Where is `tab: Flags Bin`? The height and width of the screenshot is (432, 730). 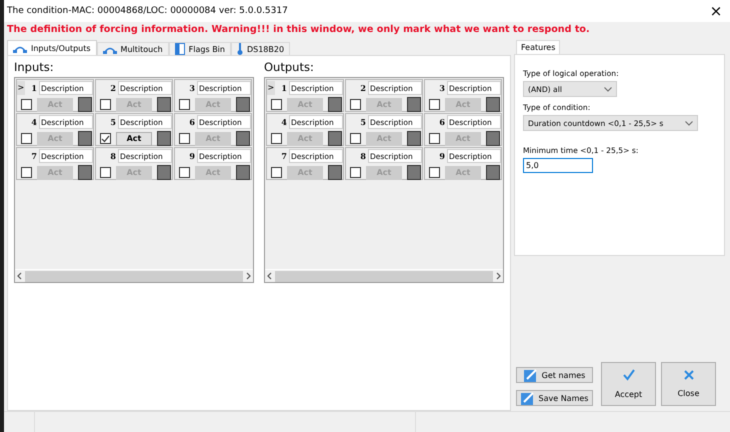
tab: Flags Bin is located at coordinates (199, 48).